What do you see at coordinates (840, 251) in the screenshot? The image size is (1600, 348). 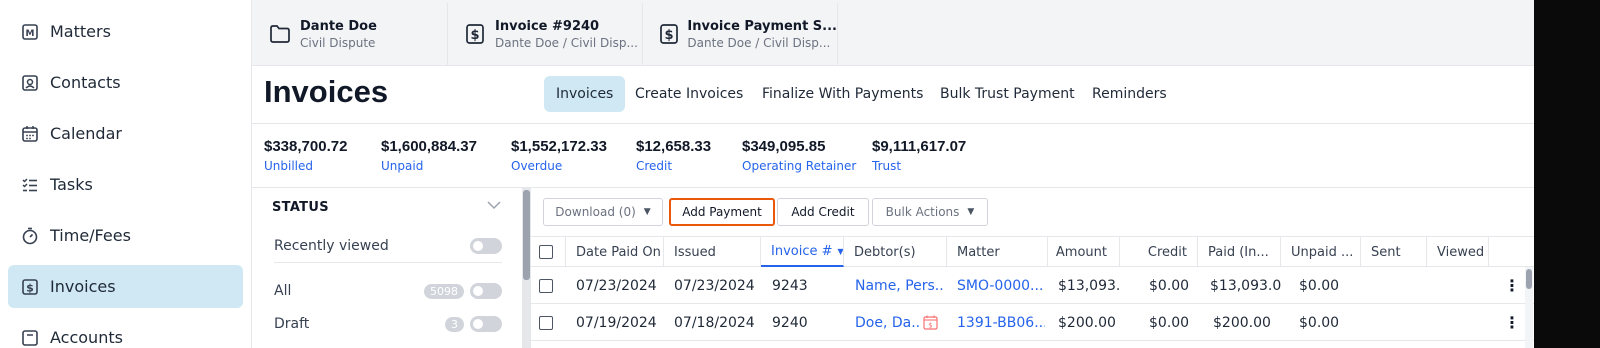 I see `sort-desc-icon: ▼` at bounding box center [840, 251].